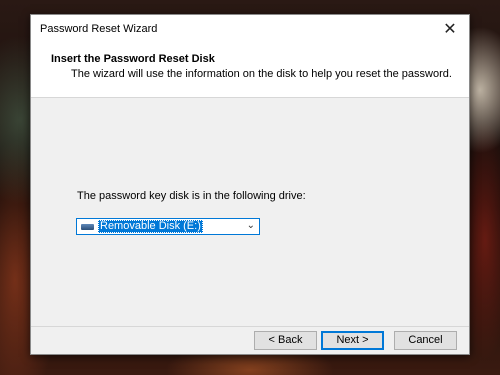 Image resolution: width=500 pixels, height=375 pixels. I want to click on drive-select-value: Removable Disk (E:), so click(150, 226).